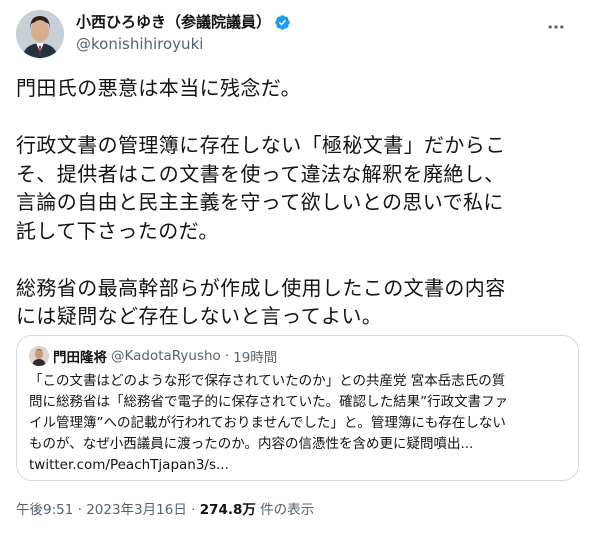 The height and width of the screenshot is (536, 593). Describe the element at coordinates (40, 34) in the screenshot. I see `author-avatar` at that location.